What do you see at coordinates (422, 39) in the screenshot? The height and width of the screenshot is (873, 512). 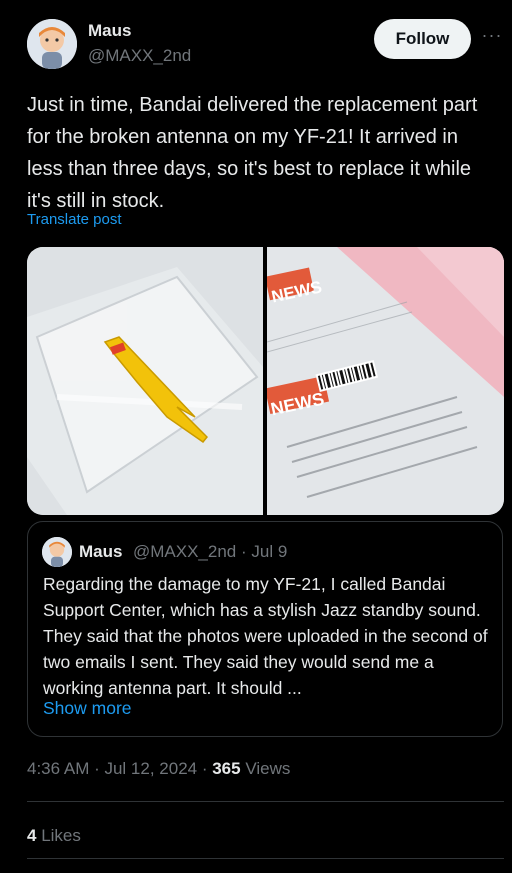 I see `follow-button: Follow` at bounding box center [422, 39].